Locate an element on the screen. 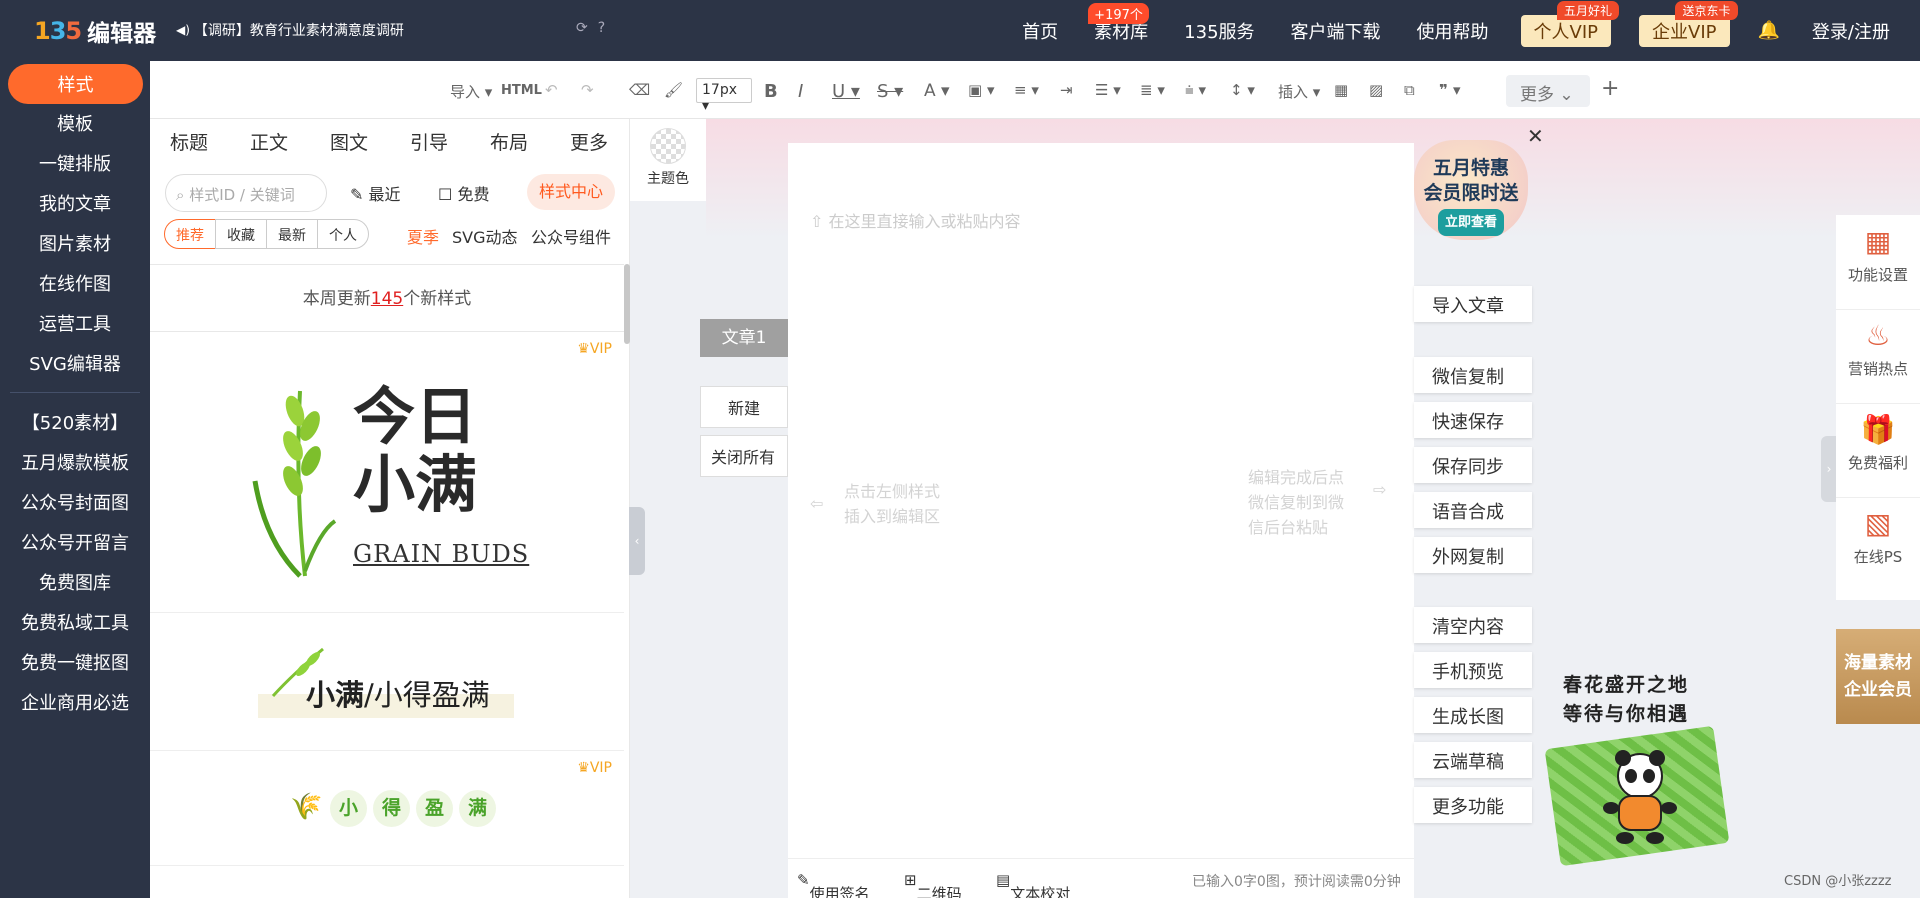 This screenshot has width=1920, height=898. font-color-icon: A ▾ is located at coordinates (937, 91).